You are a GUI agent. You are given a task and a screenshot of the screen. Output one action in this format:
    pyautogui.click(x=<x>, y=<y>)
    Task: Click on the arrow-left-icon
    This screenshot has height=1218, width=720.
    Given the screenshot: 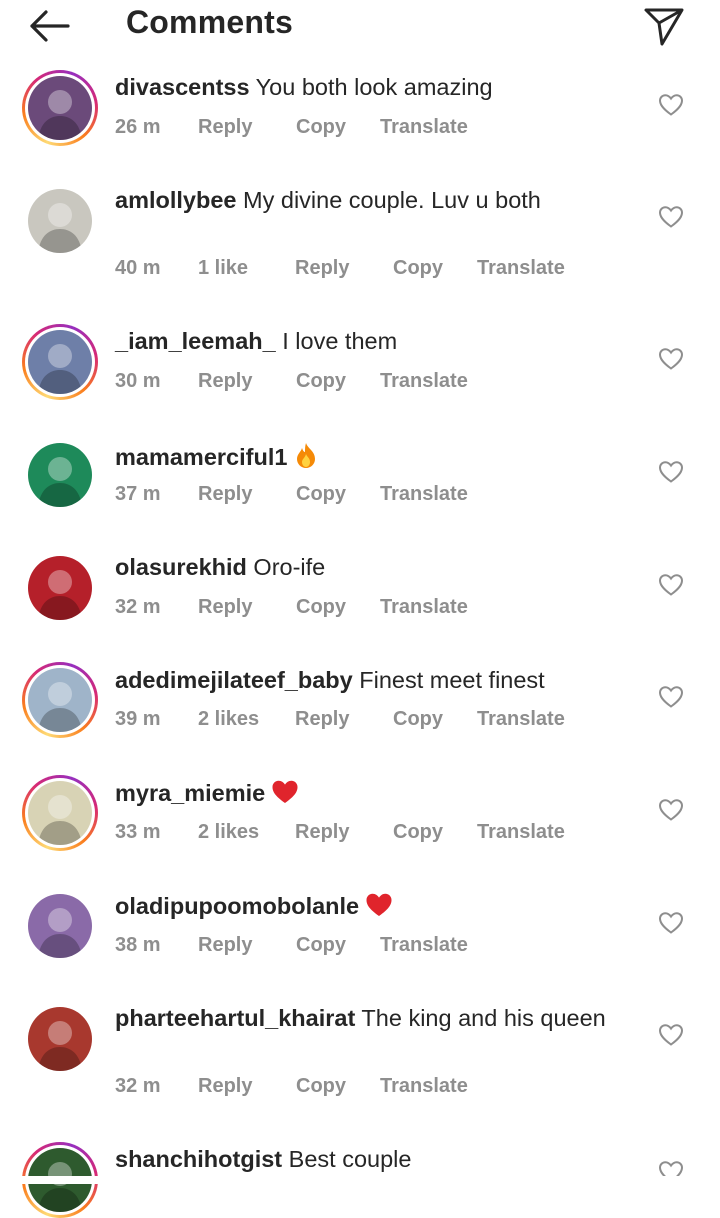 What is the action you would take?
    pyautogui.click(x=50, y=26)
    